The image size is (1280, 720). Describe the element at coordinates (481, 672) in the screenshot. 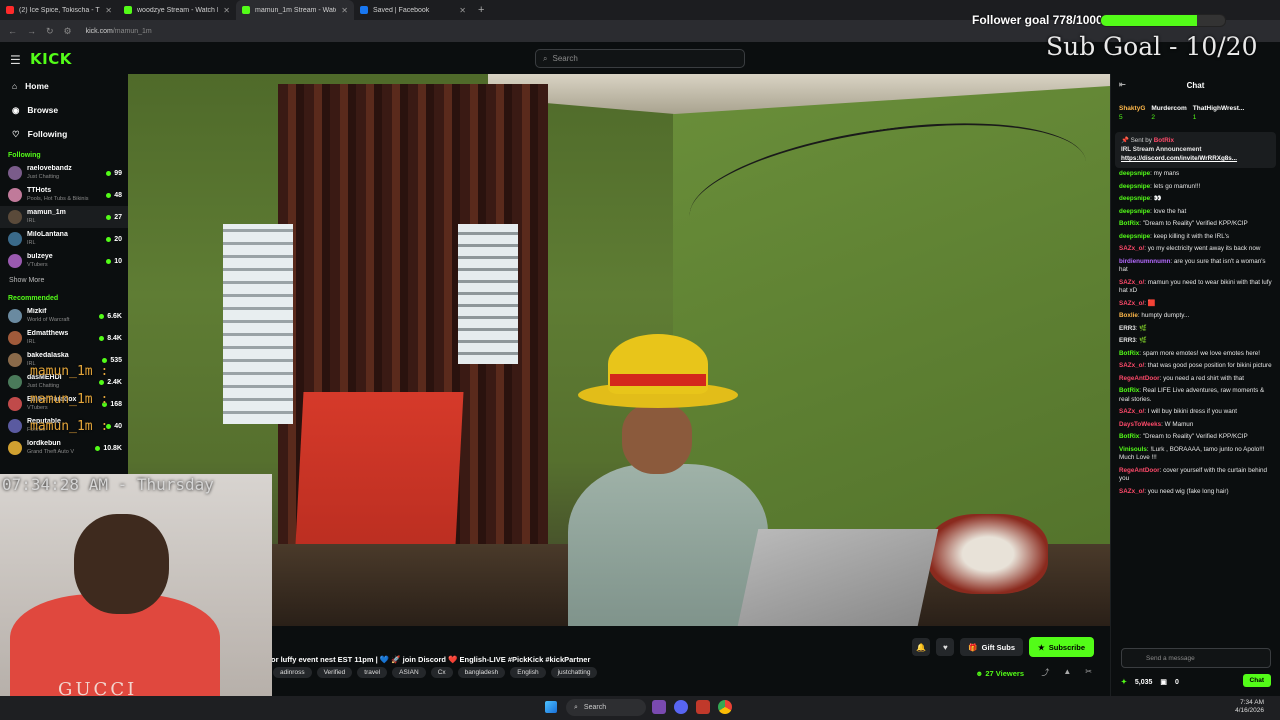

I see `stream-tag: bangladesh` at that location.